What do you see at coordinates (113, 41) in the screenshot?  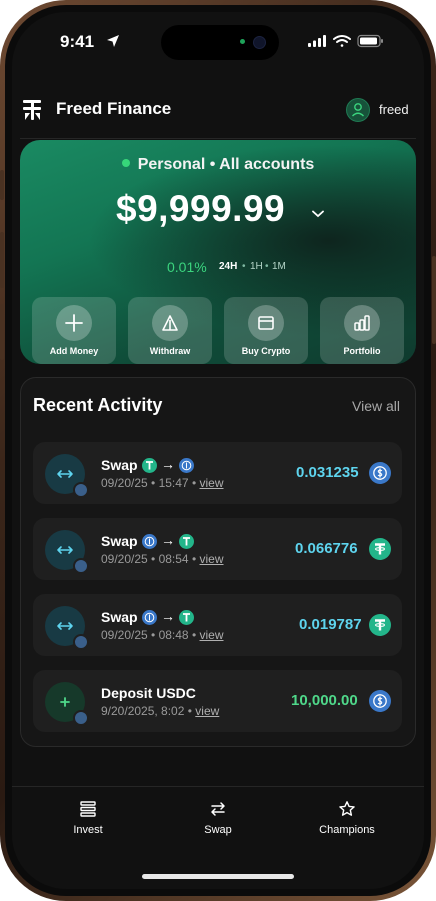 I see `location-arrow-icon` at bounding box center [113, 41].